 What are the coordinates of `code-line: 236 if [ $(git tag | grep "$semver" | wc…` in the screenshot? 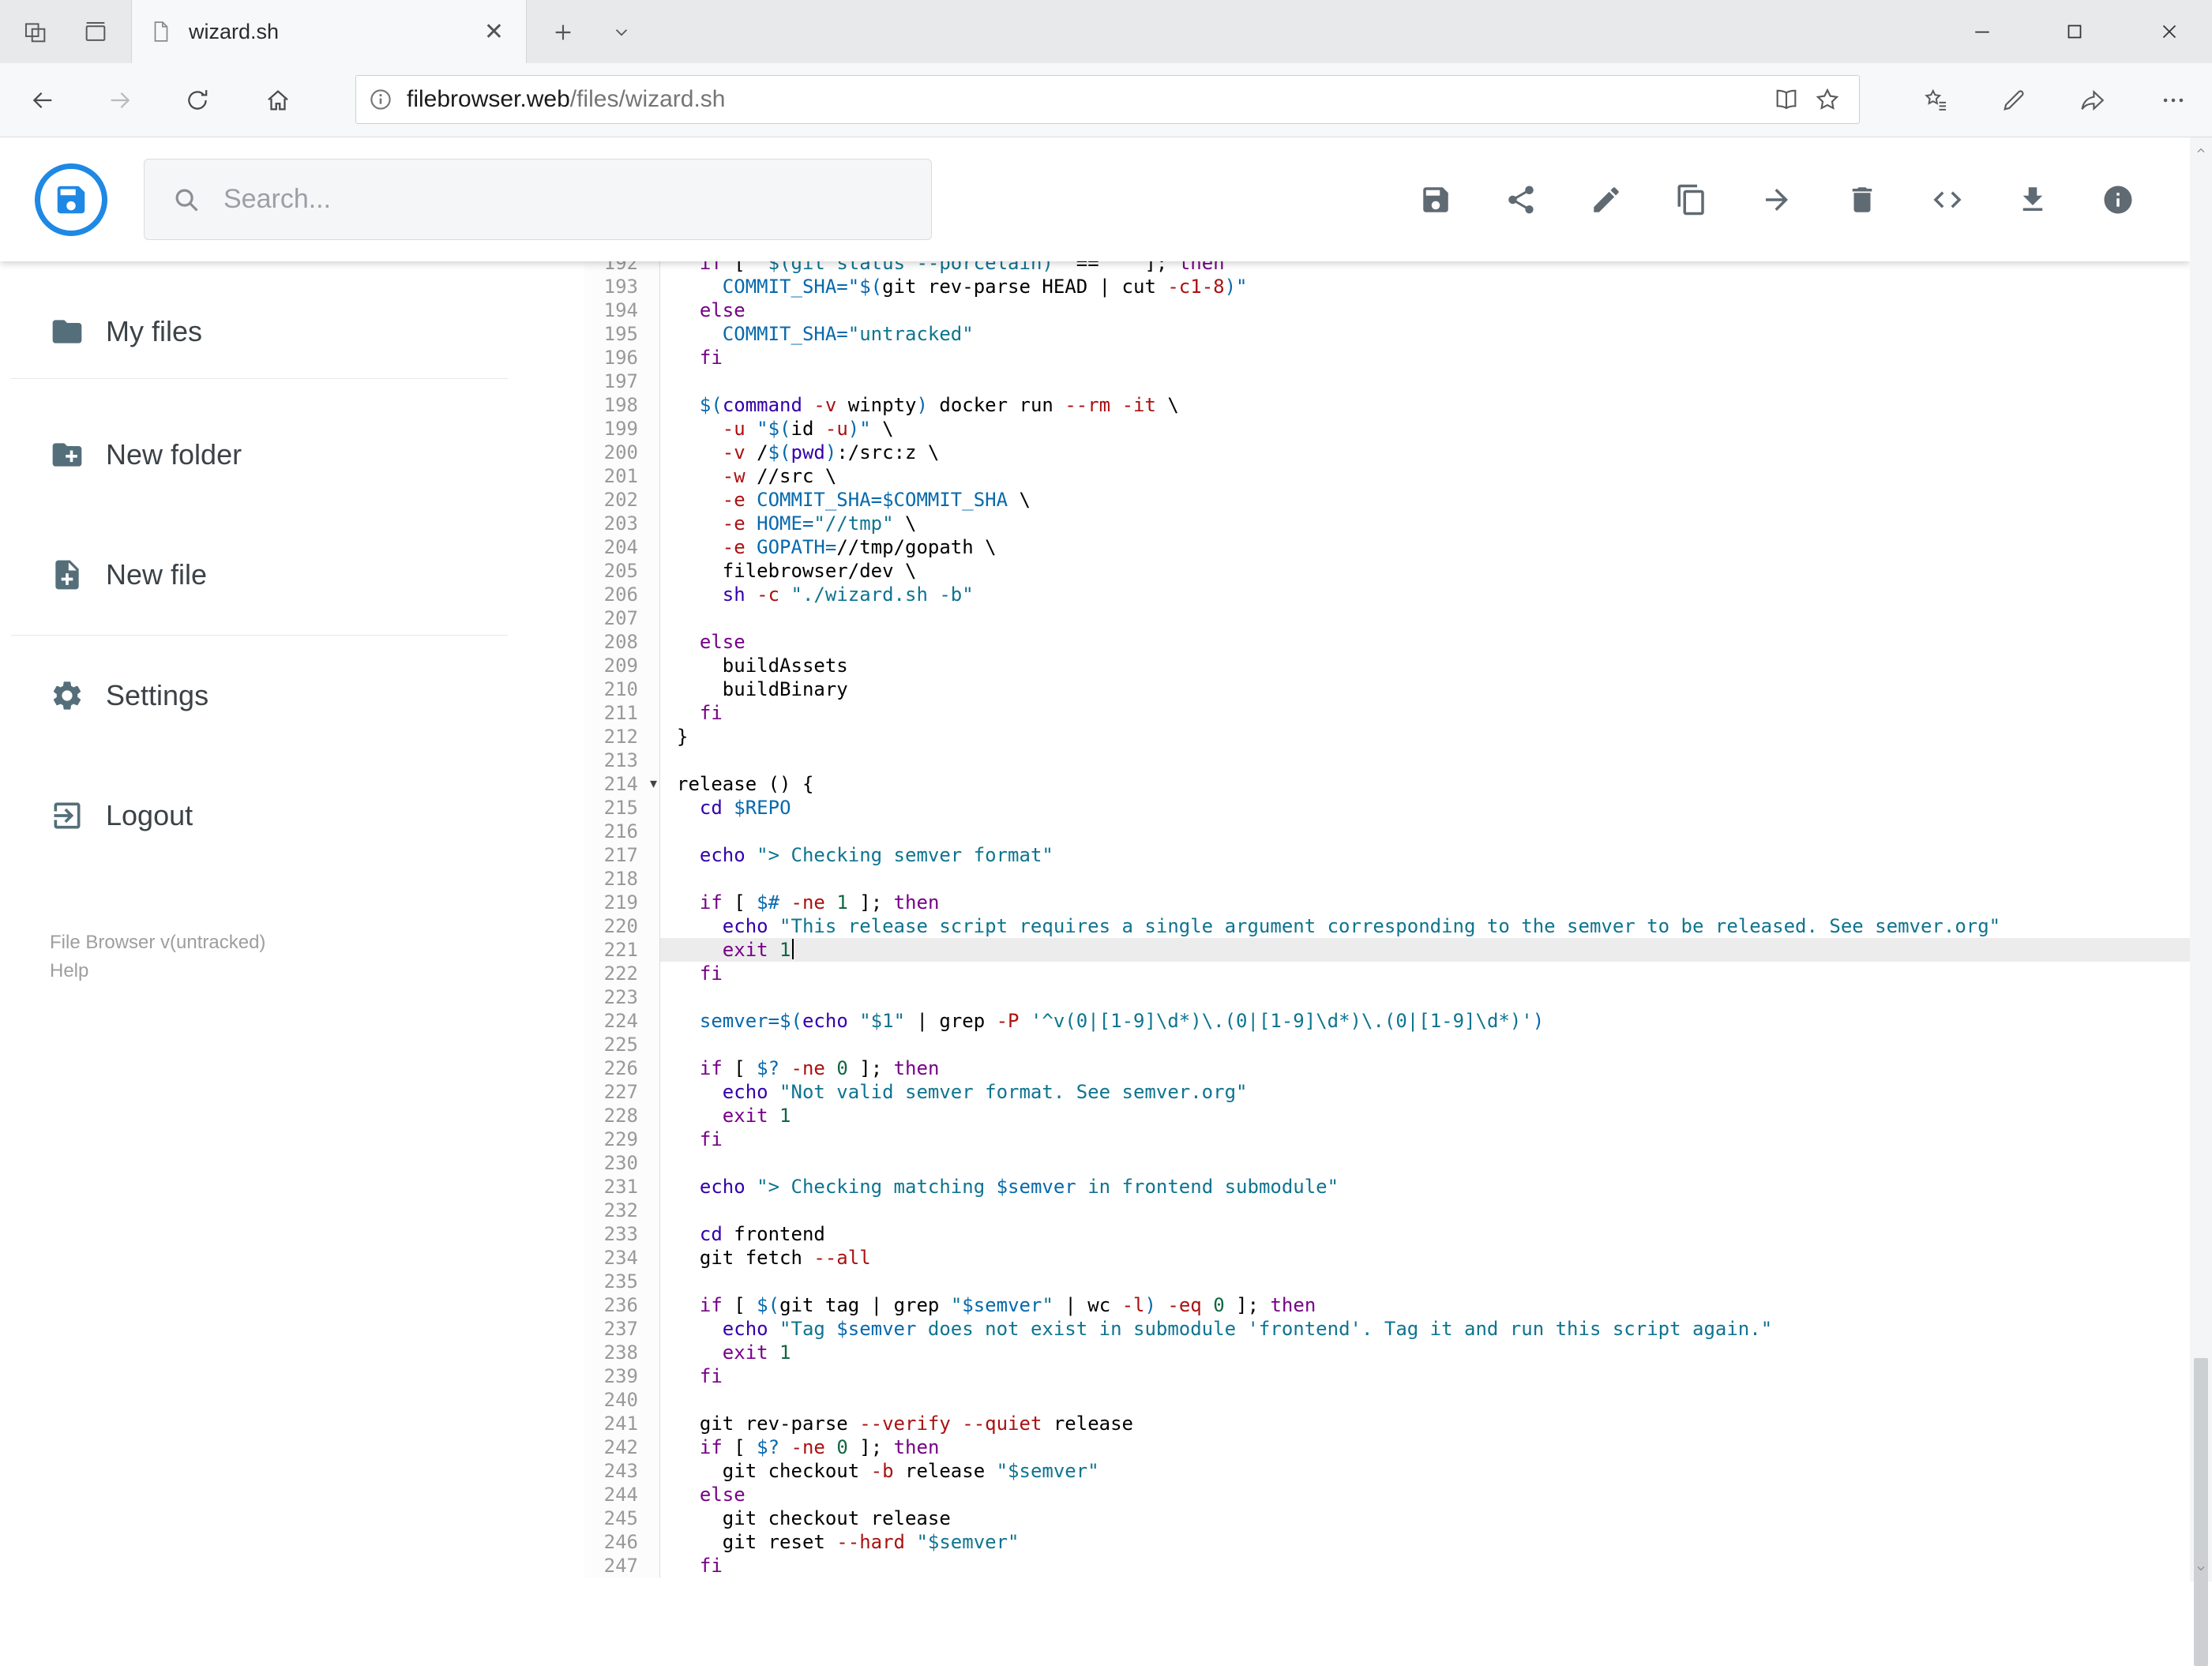 It's located at (1387, 1305).